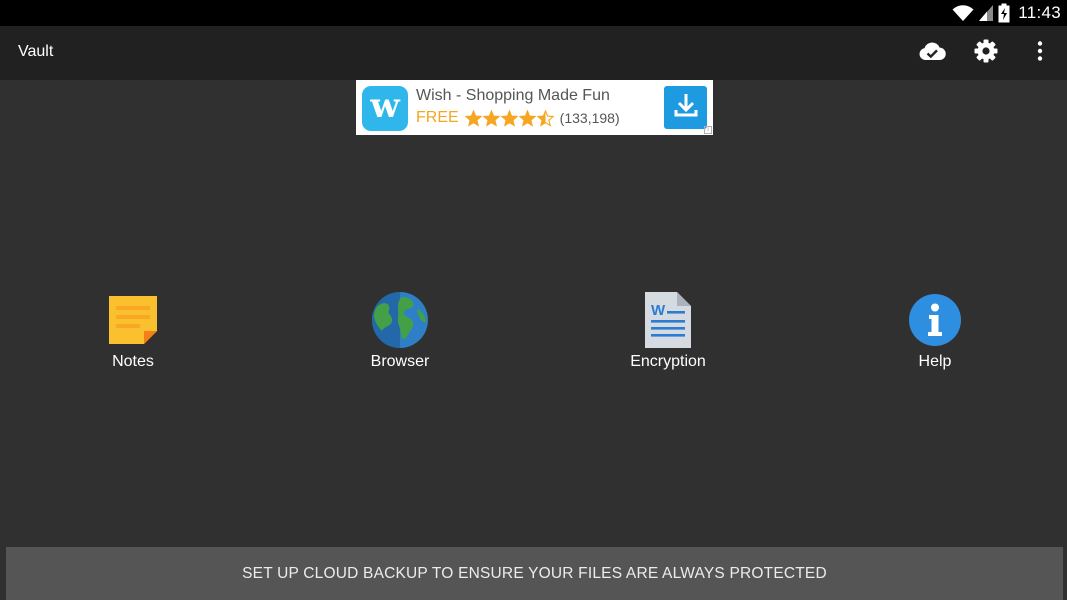 This screenshot has width=1067, height=600. What do you see at coordinates (437, 117) in the screenshot?
I see `ad-price: FREE` at bounding box center [437, 117].